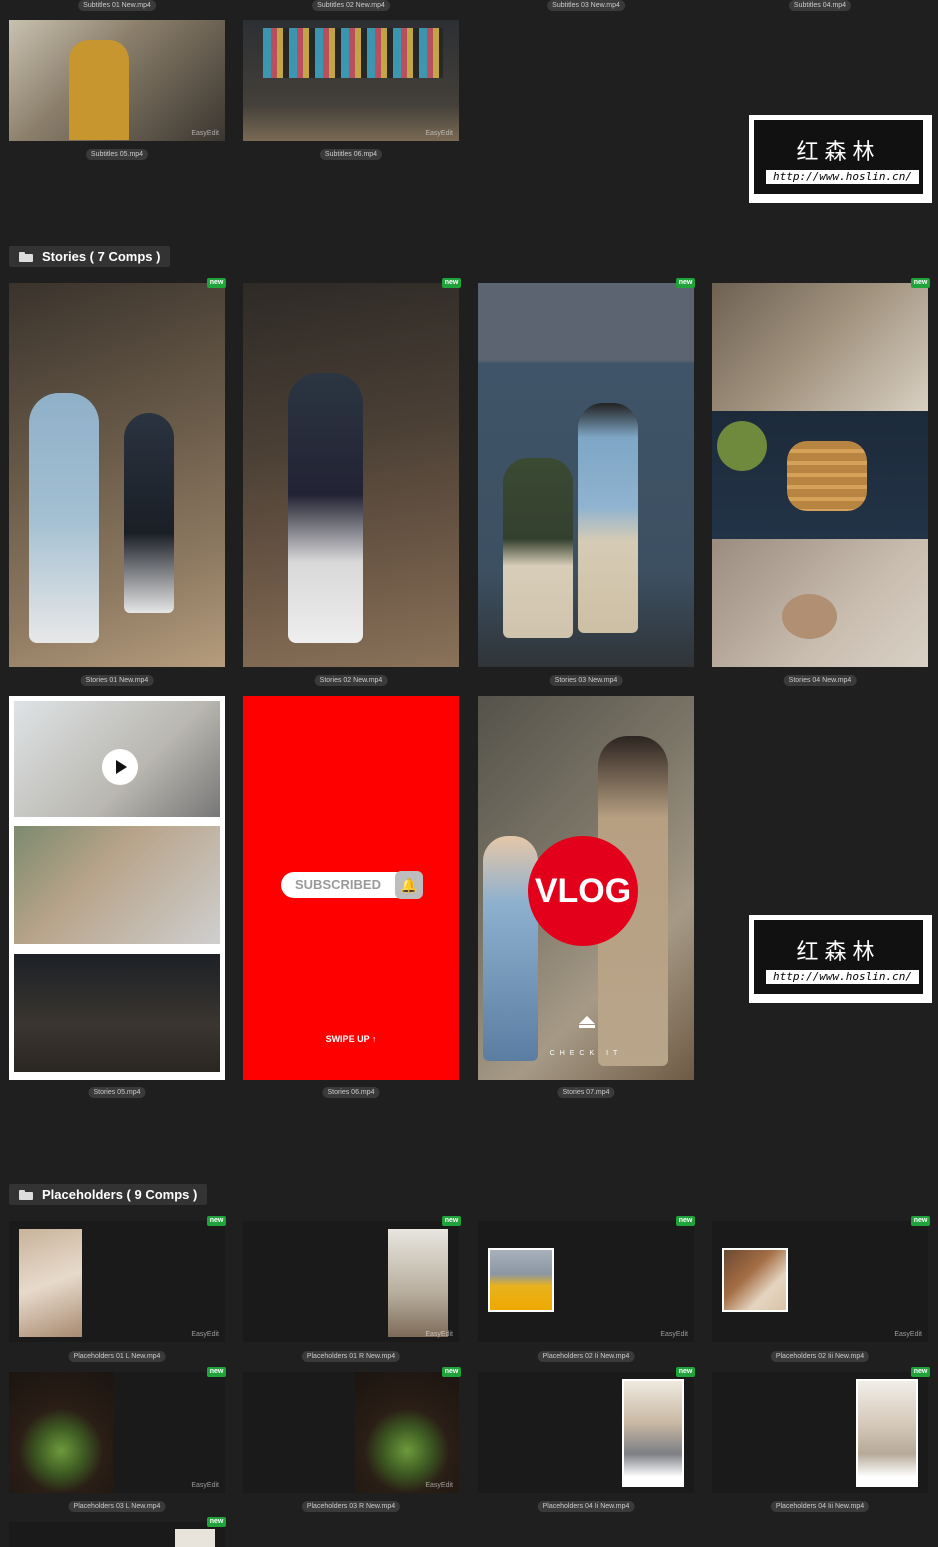  I want to click on caption-stories-04: Stories 04 New.mp4, so click(820, 680).